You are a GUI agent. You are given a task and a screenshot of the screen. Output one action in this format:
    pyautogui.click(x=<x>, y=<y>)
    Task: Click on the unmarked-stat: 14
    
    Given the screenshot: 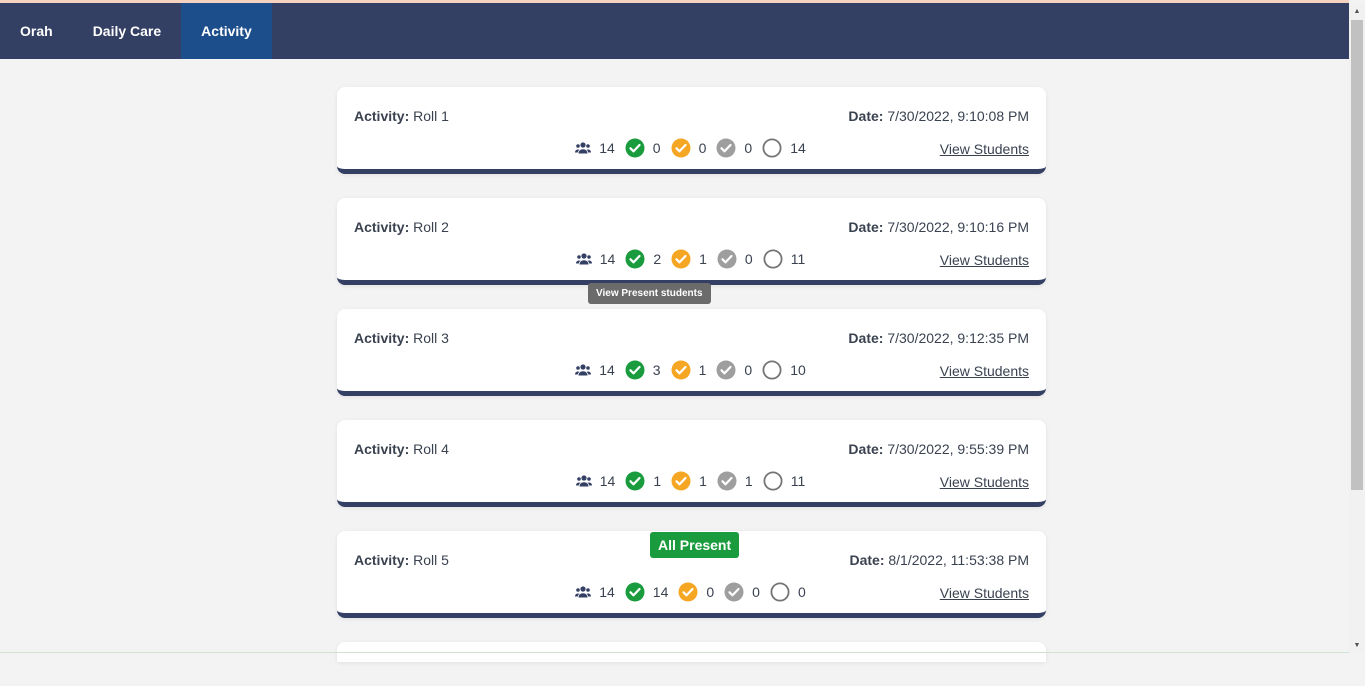 What is the action you would take?
    pyautogui.click(x=785, y=148)
    